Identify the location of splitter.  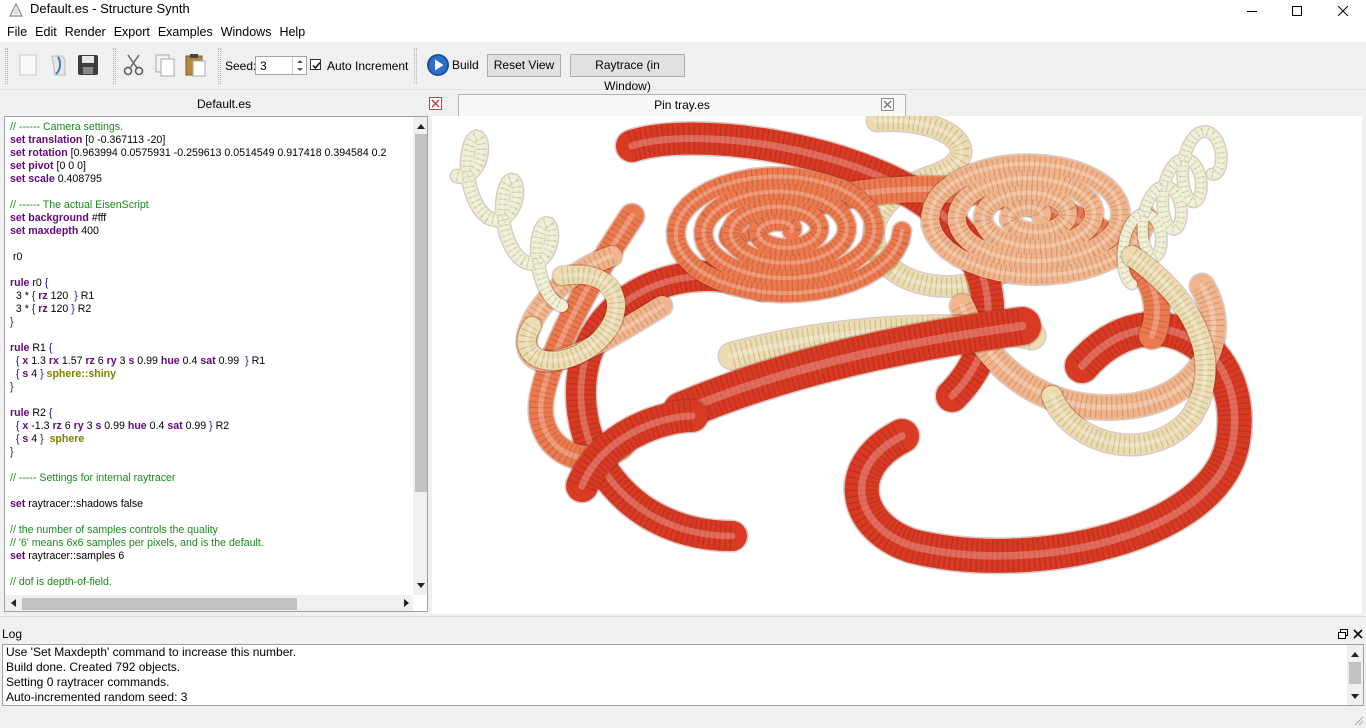
(683, 620).